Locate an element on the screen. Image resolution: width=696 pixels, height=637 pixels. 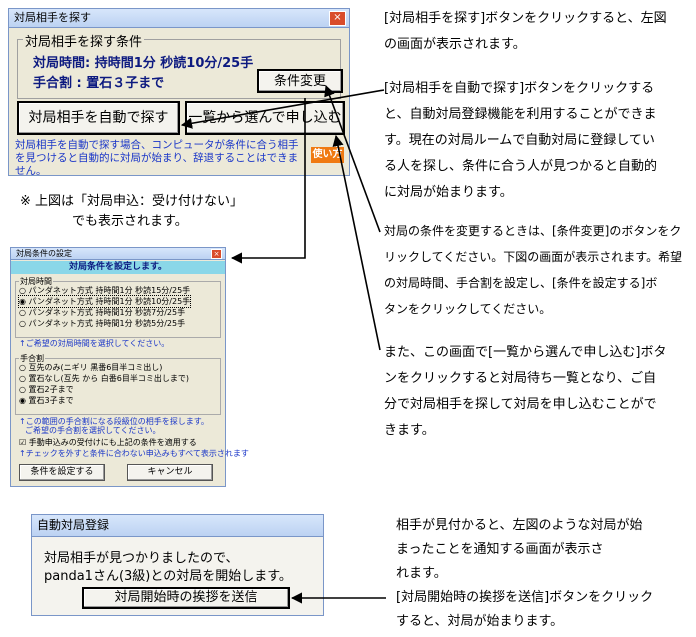
note-line: まったことを通知する画面が表示さ is located at coordinates (500, 549).